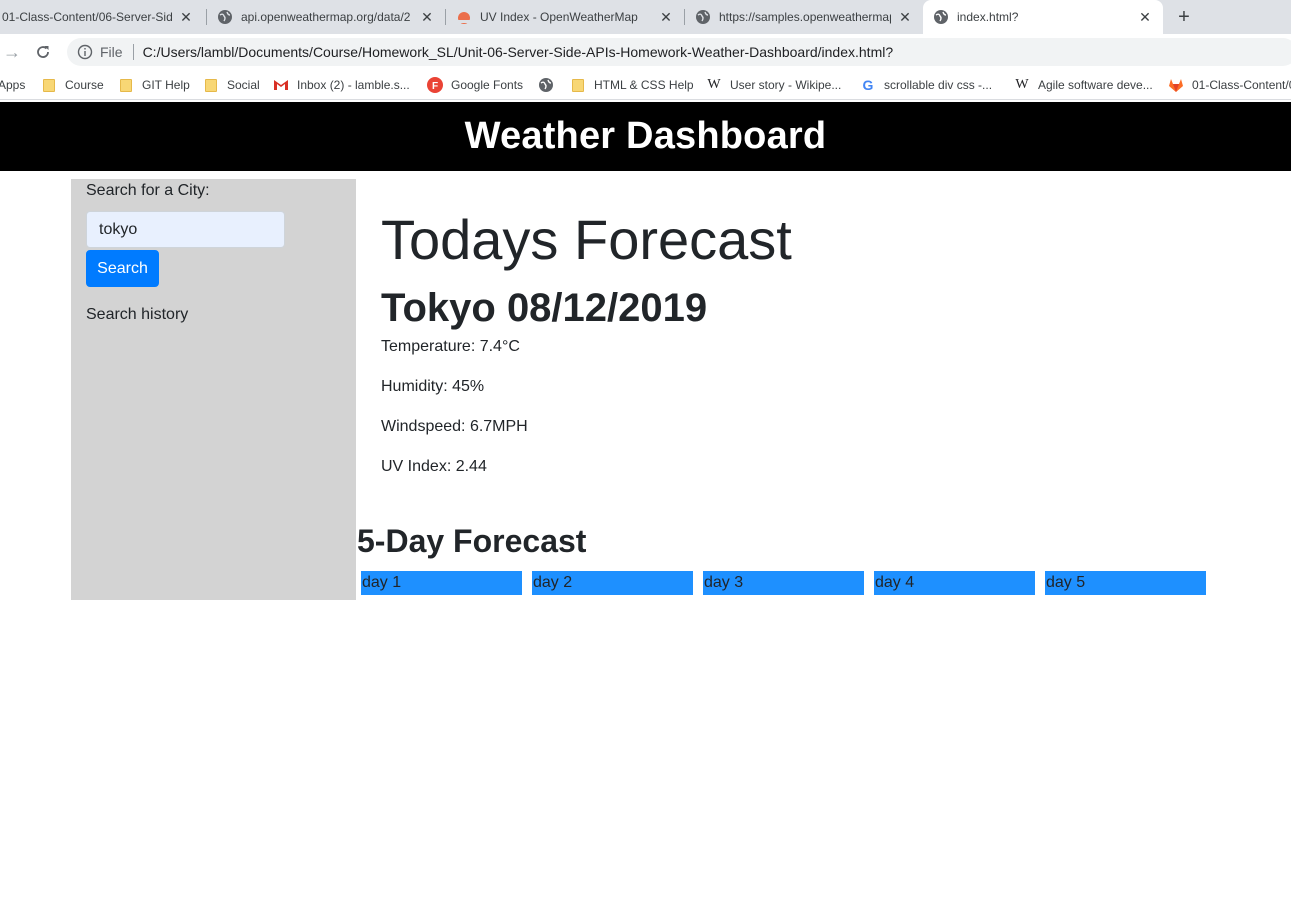 Image resolution: width=1291 pixels, height=912 pixels. I want to click on tab-title: api.openweathermap.org/data/2, so click(326, 17).